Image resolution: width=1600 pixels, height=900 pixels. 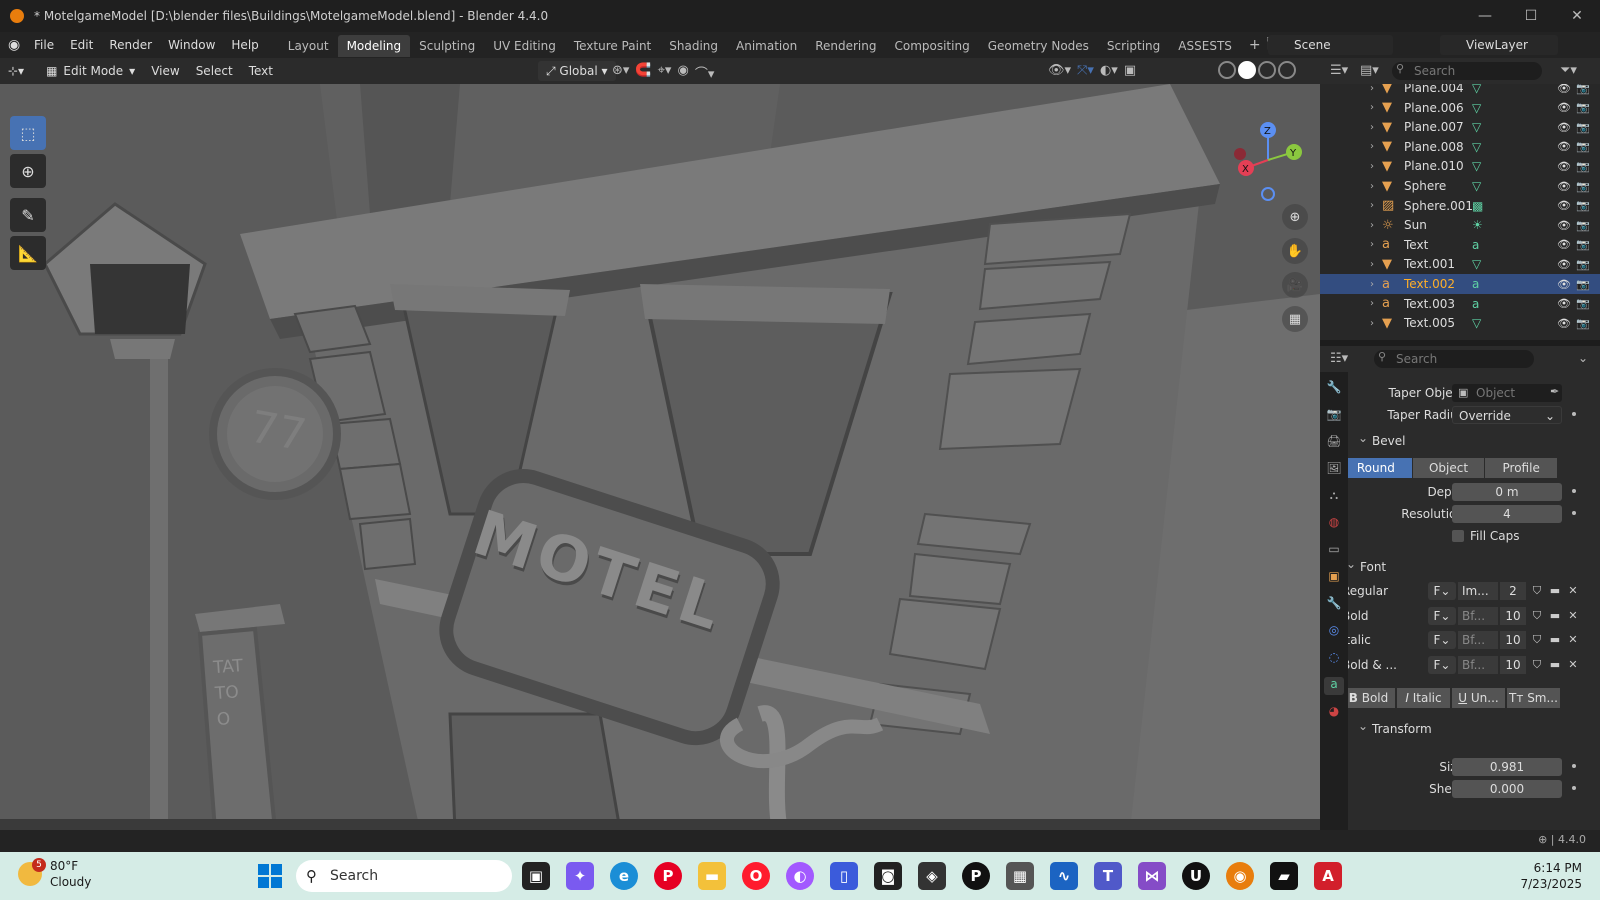 What do you see at coordinates (1568, 70) in the screenshot?
I see `filter-icon: ⏷▾` at bounding box center [1568, 70].